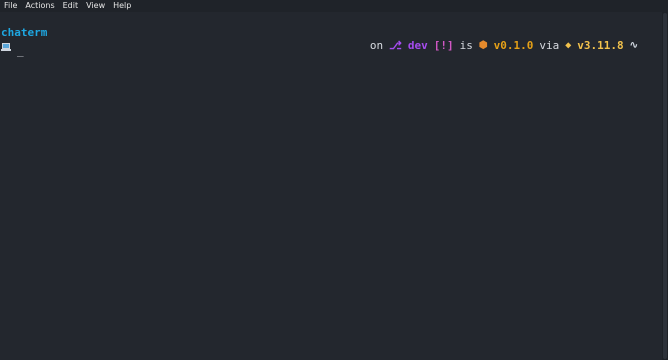 Image resolution: width=668 pixels, height=360 pixels. What do you see at coordinates (513, 45) in the screenshot?
I see `package-version: v0.1.0` at bounding box center [513, 45].